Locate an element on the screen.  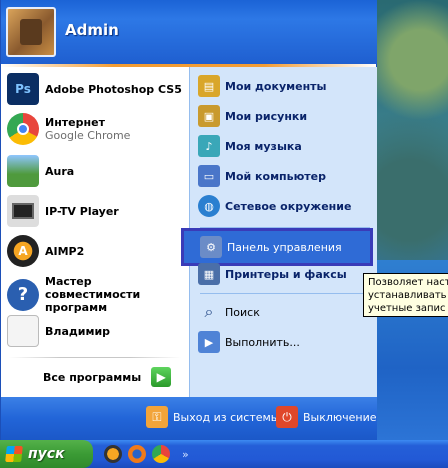
place-my-pictures: ▣ Мои рисунки is located at coordinates (286, 116).